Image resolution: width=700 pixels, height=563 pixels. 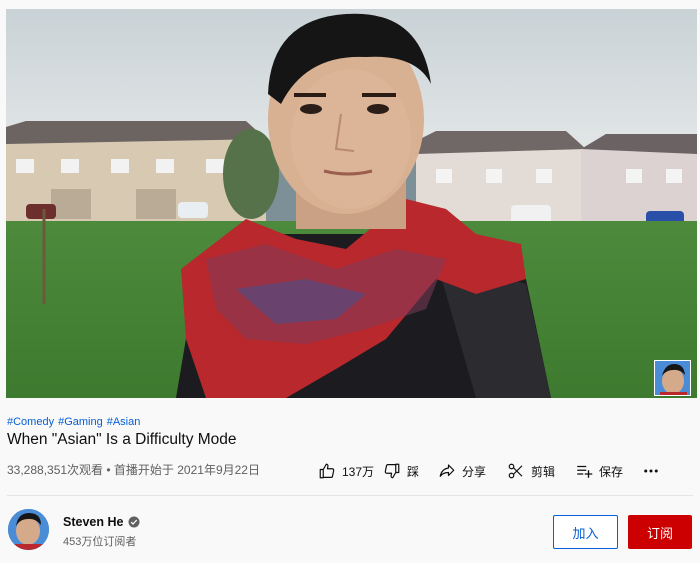 I want to click on thumbs-up-icon, so click(x=327, y=471).